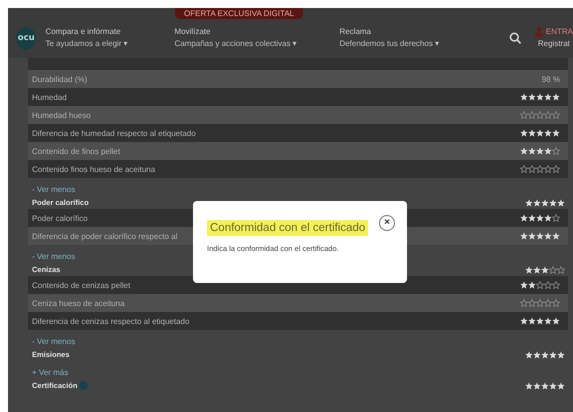  What do you see at coordinates (389, 44) in the screenshot?
I see `nav-subtitle: Defendemos tus derechos ▾` at bounding box center [389, 44].